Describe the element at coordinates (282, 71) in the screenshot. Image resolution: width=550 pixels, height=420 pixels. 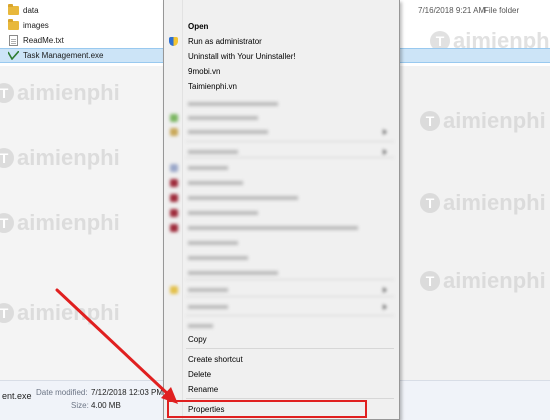
I see `menu-item-9mobi: 9mobi.vn` at that location.